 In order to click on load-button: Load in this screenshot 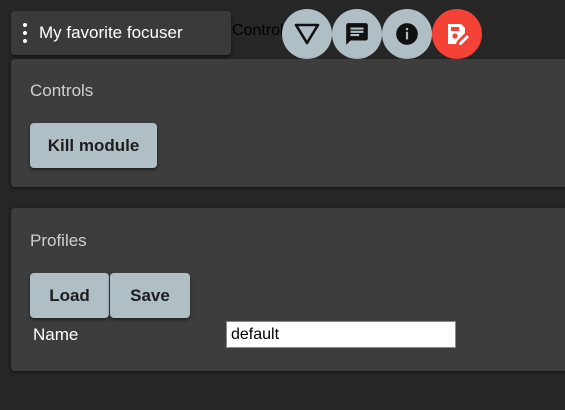, I will do `click(69, 295)`.